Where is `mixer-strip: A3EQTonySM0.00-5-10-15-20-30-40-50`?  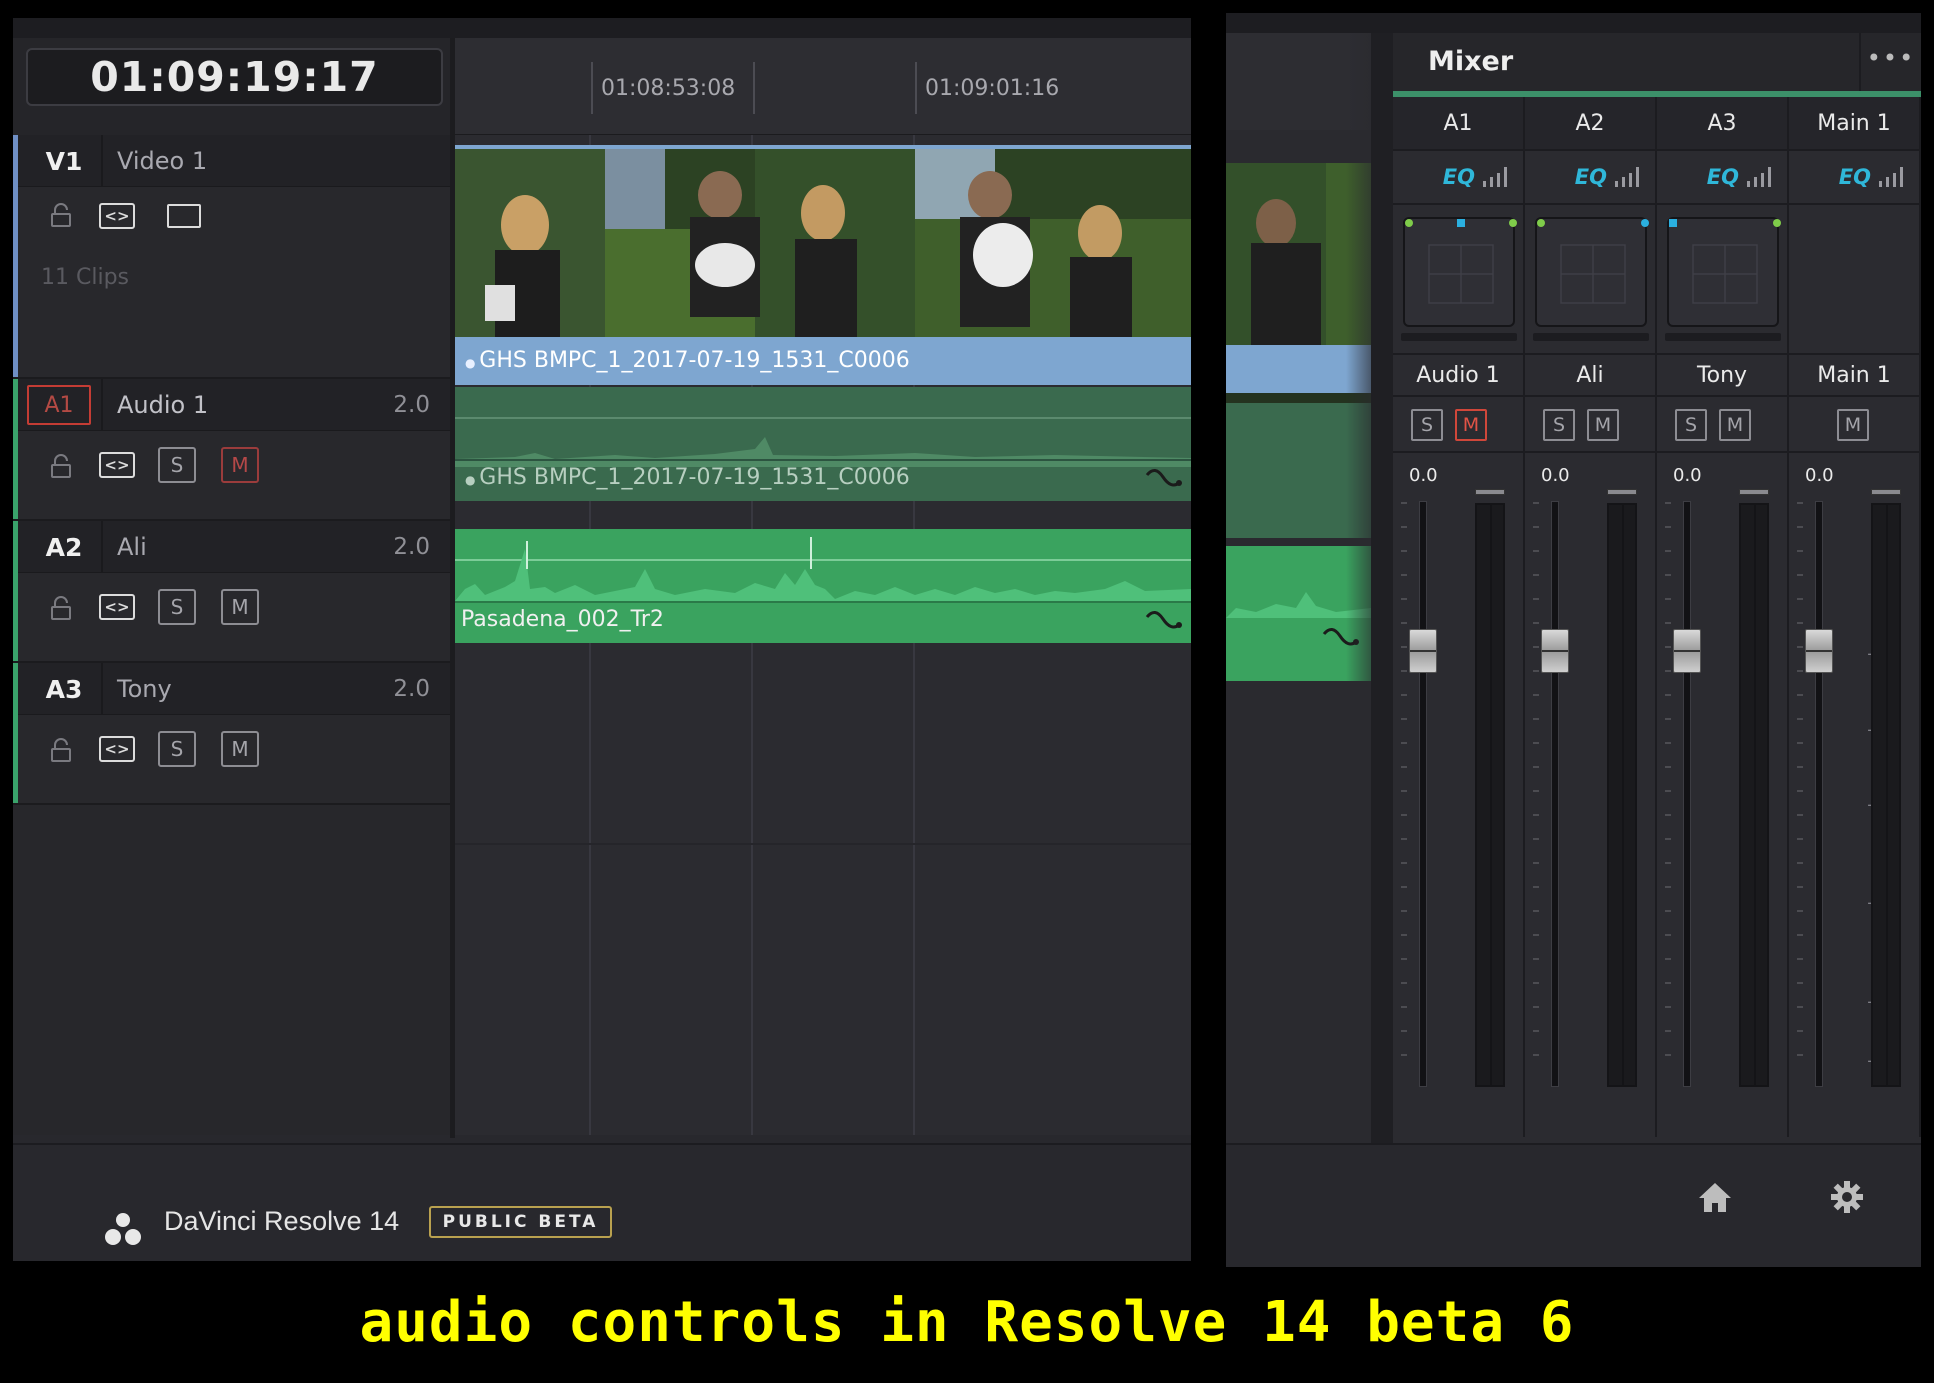
mixer-strip: A3EQTonySM0.00-5-10-15-20-30-40-50 is located at coordinates (1723, 617).